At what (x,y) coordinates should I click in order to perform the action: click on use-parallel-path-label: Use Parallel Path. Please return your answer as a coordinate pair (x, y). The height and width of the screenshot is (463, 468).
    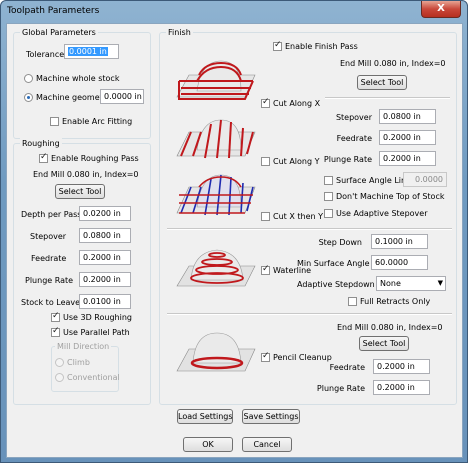
    Looking at the image, I should click on (96, 332).